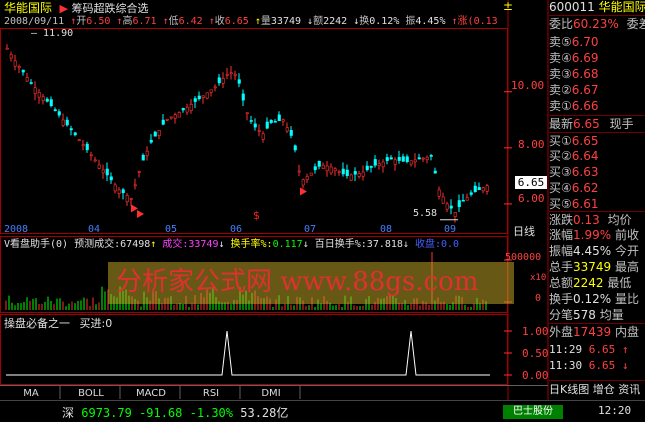 This screenshot has height=422, width=645. Describe the element at coordinates (236, 21) in the screenshot. I see `info-close: 6.65` at that location.